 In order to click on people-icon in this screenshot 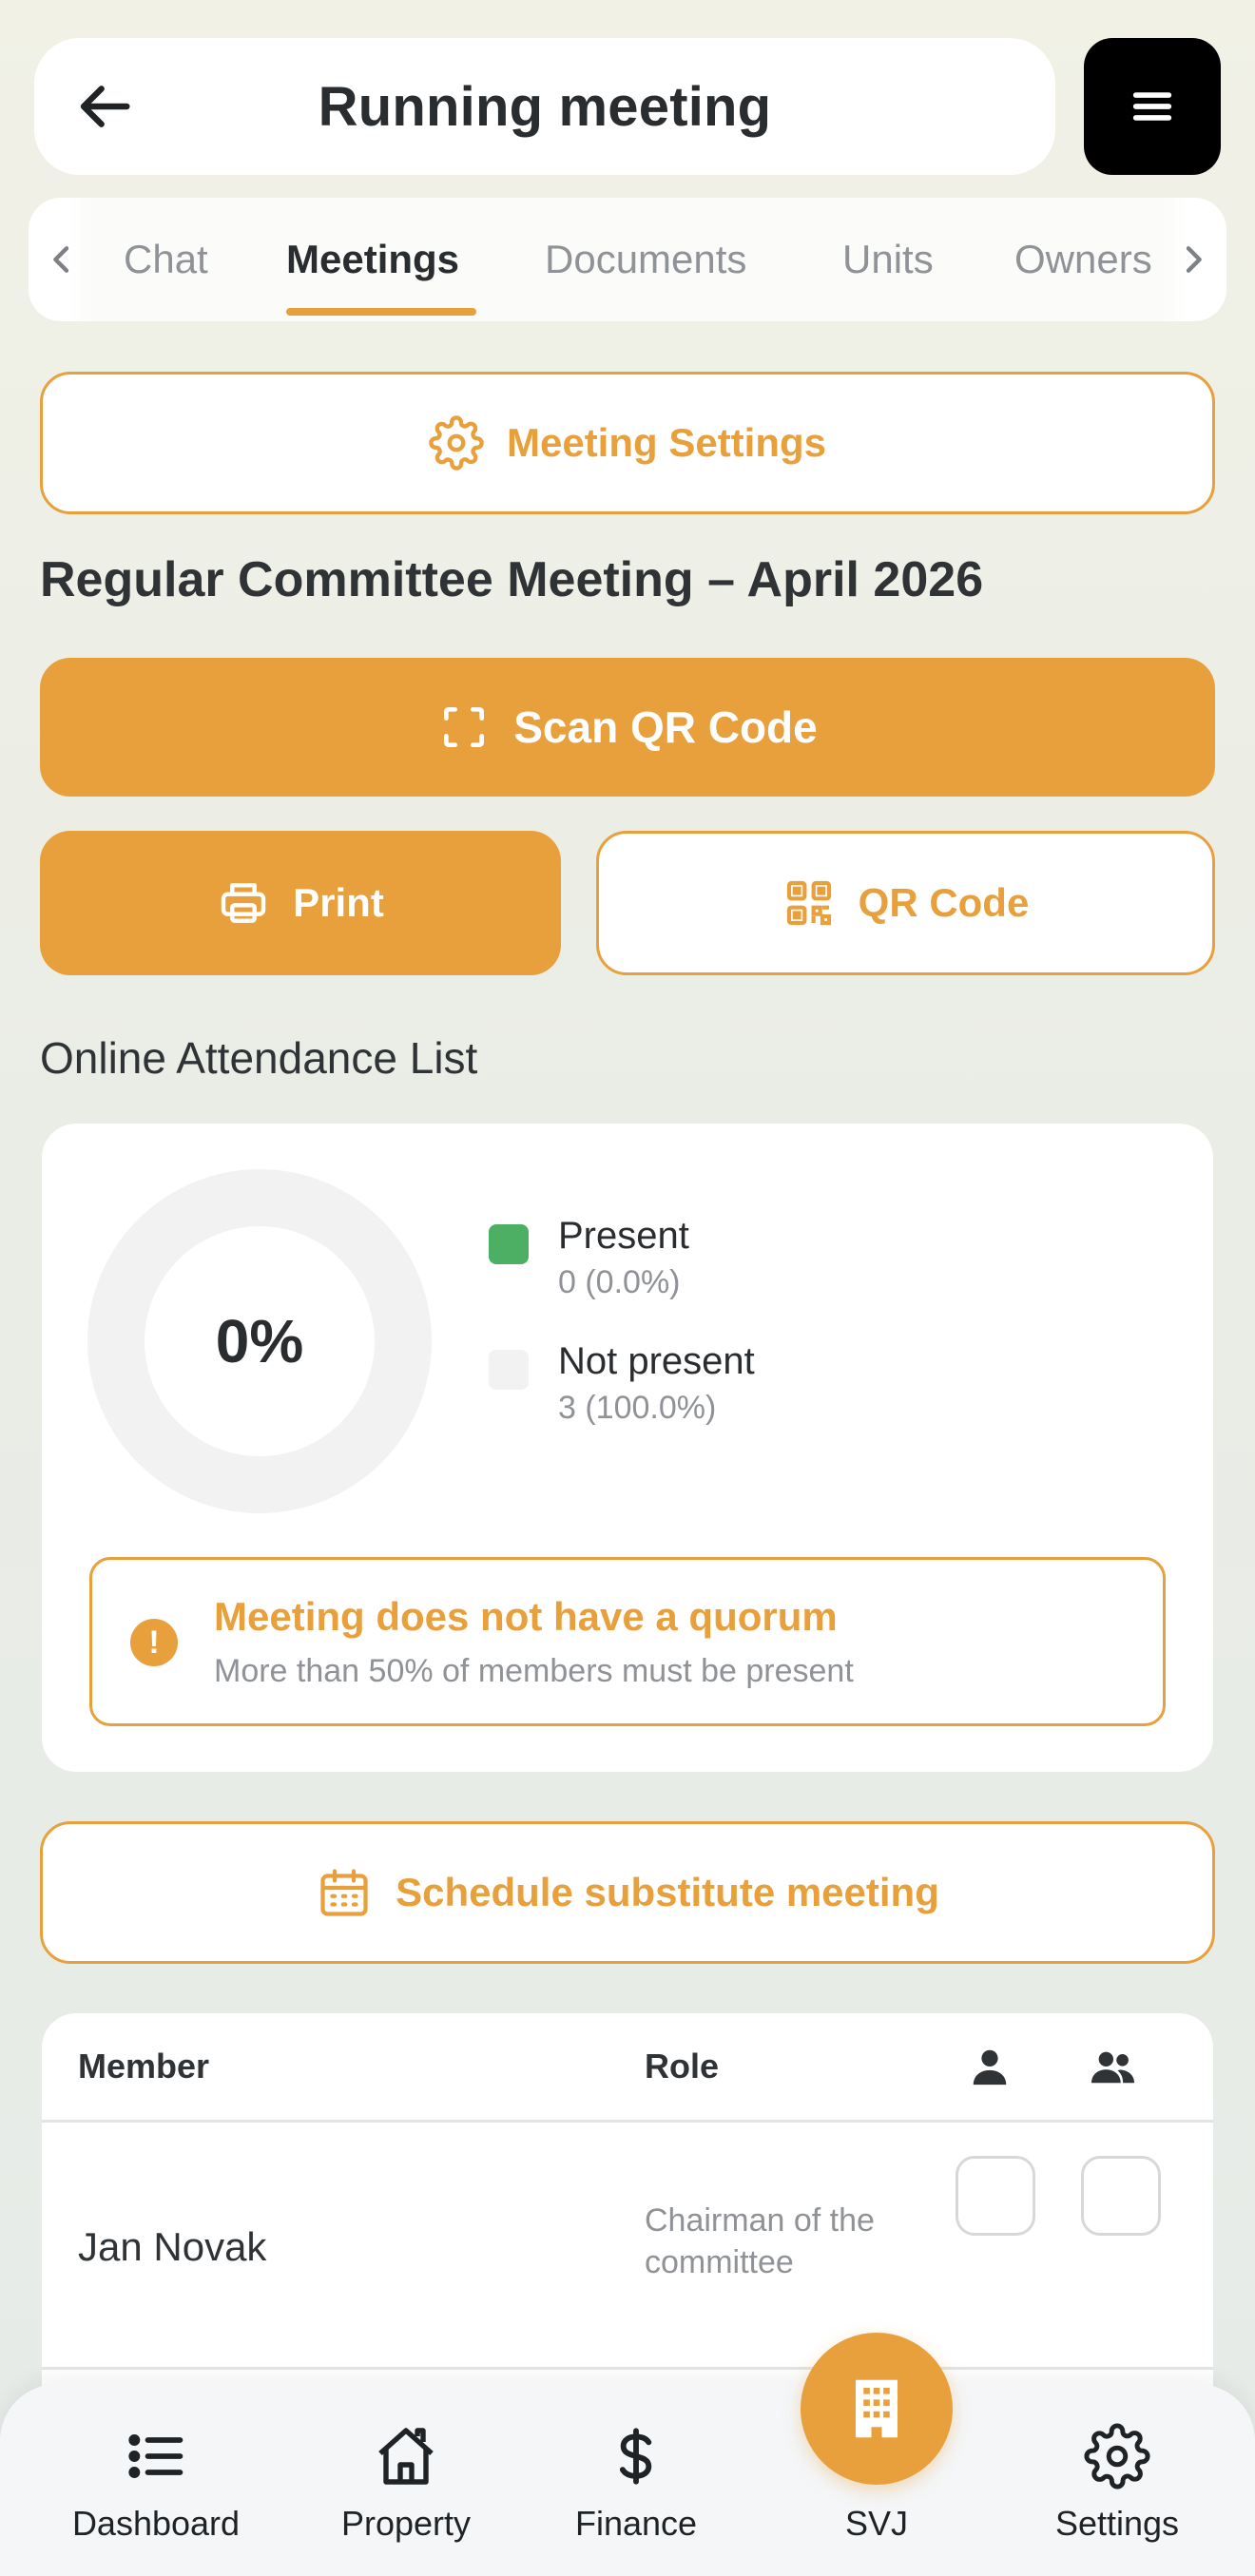, I will do `click(1113, 2068)`.